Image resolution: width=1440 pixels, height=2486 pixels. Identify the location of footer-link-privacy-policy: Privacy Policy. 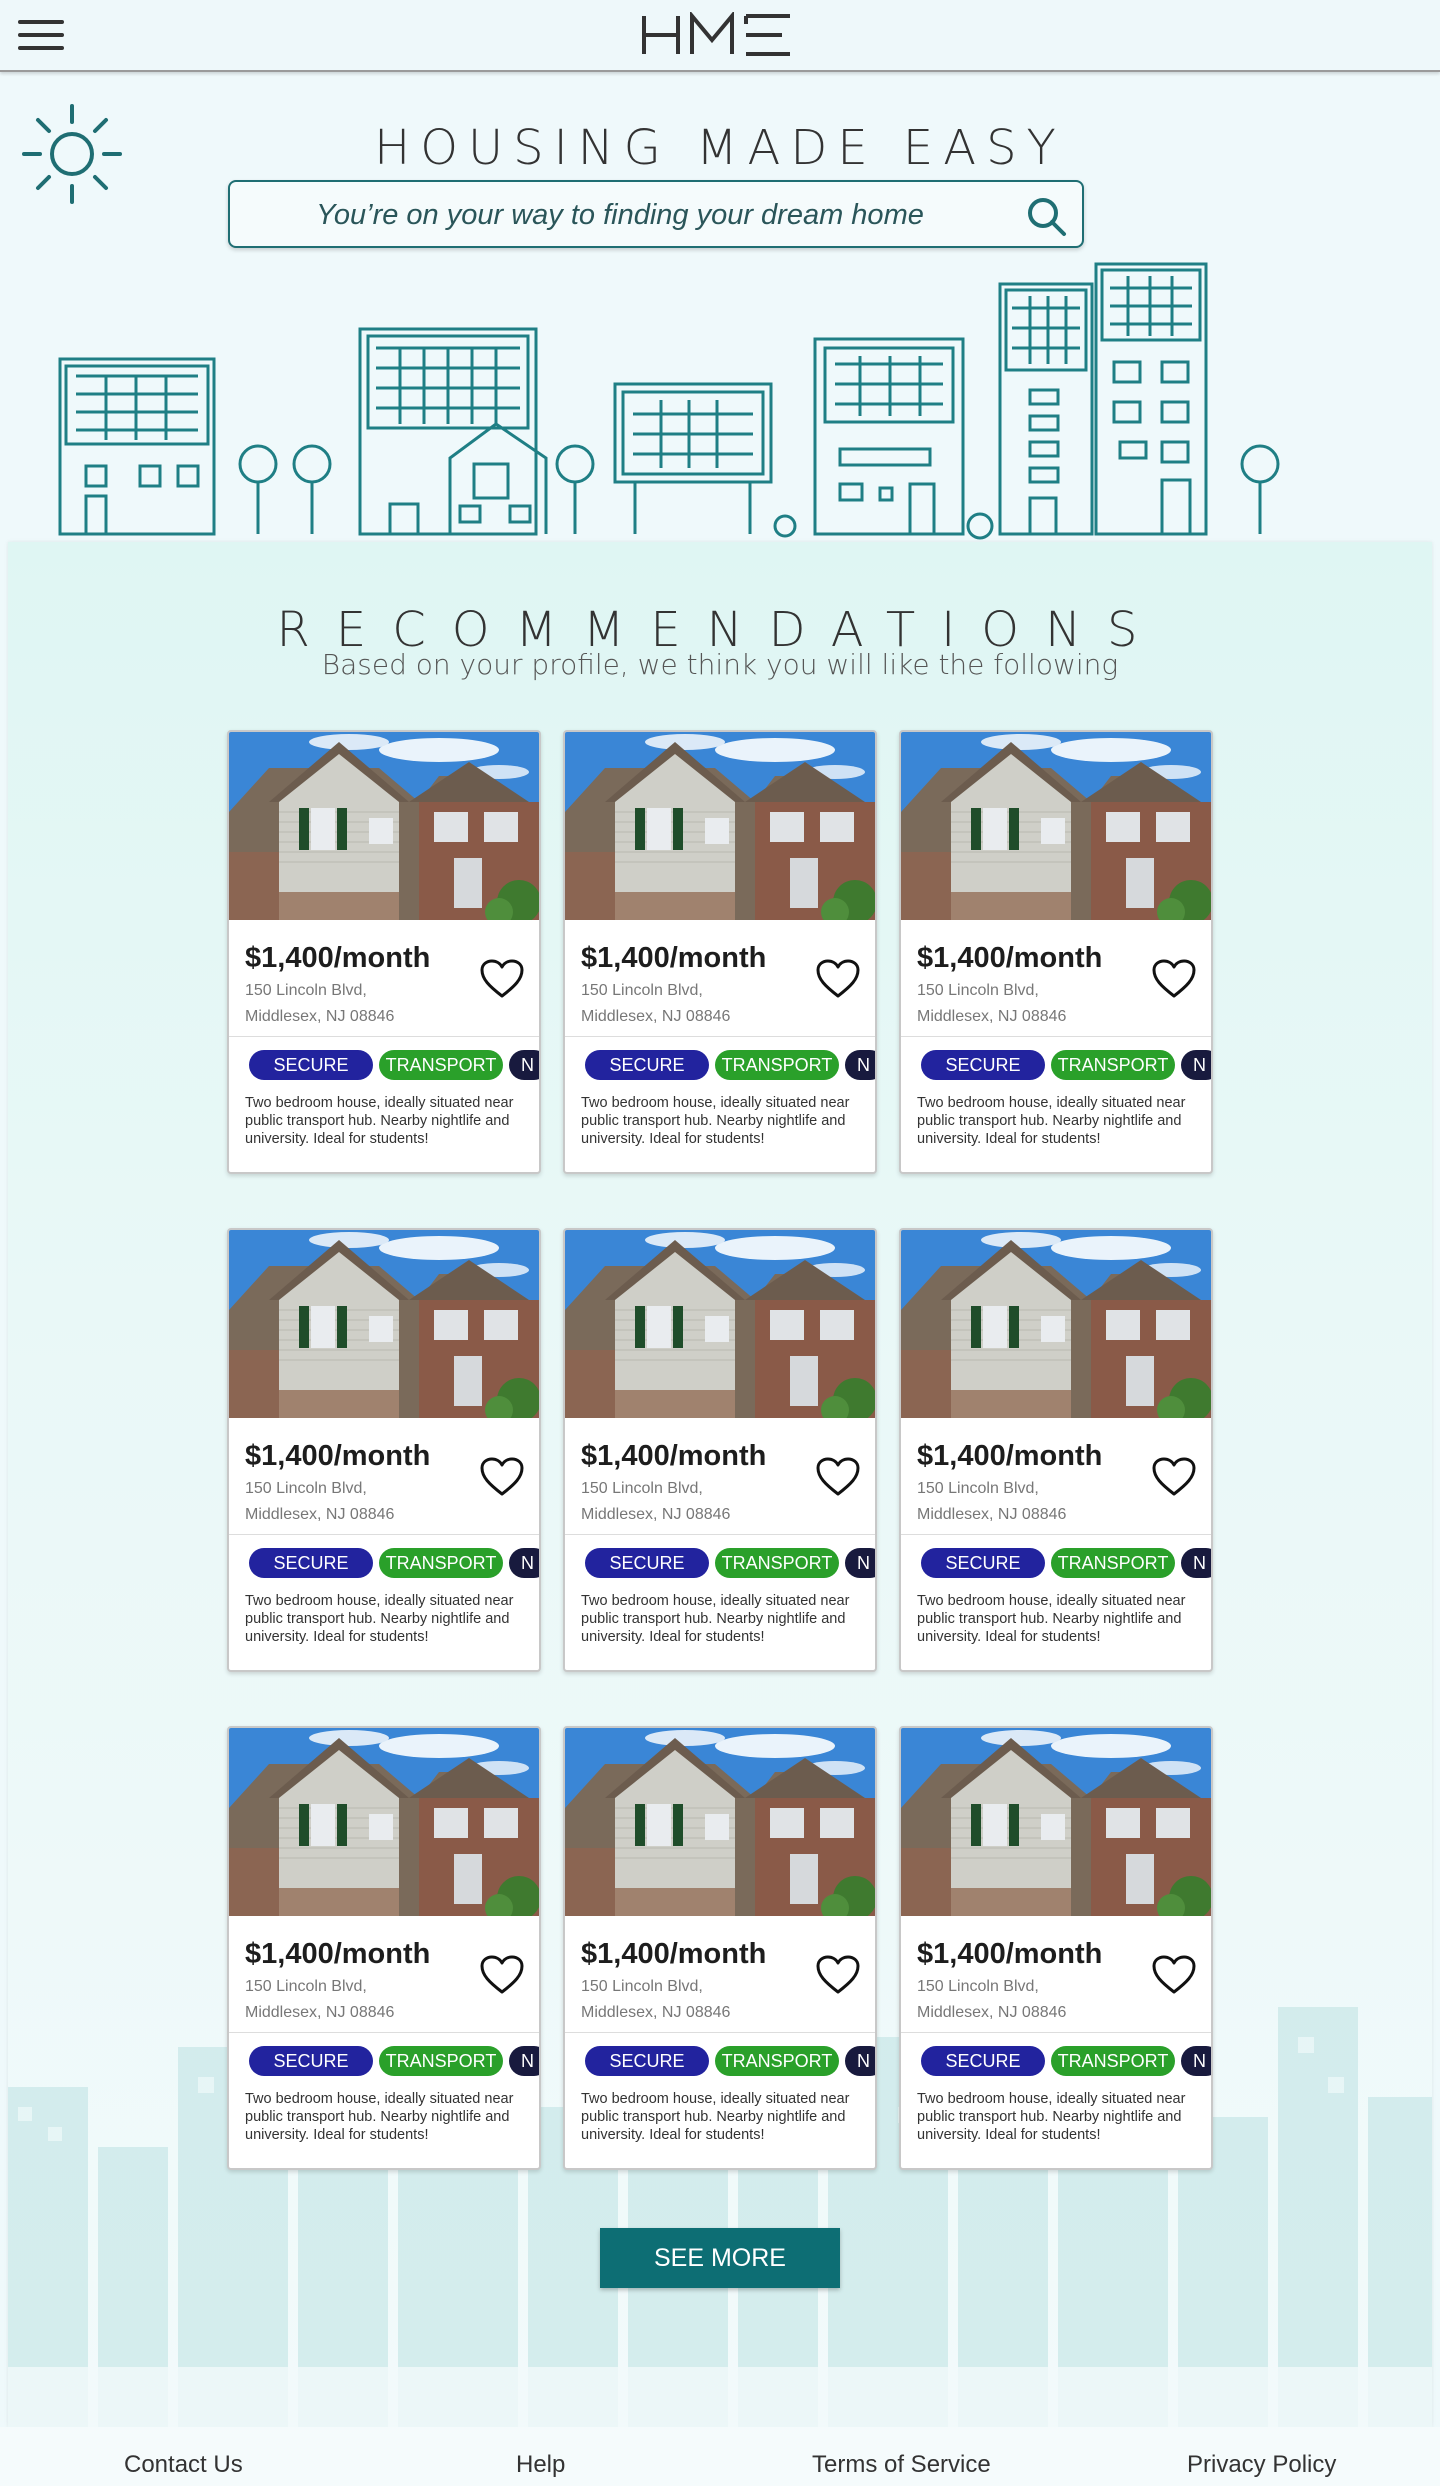
(1261, 2465).